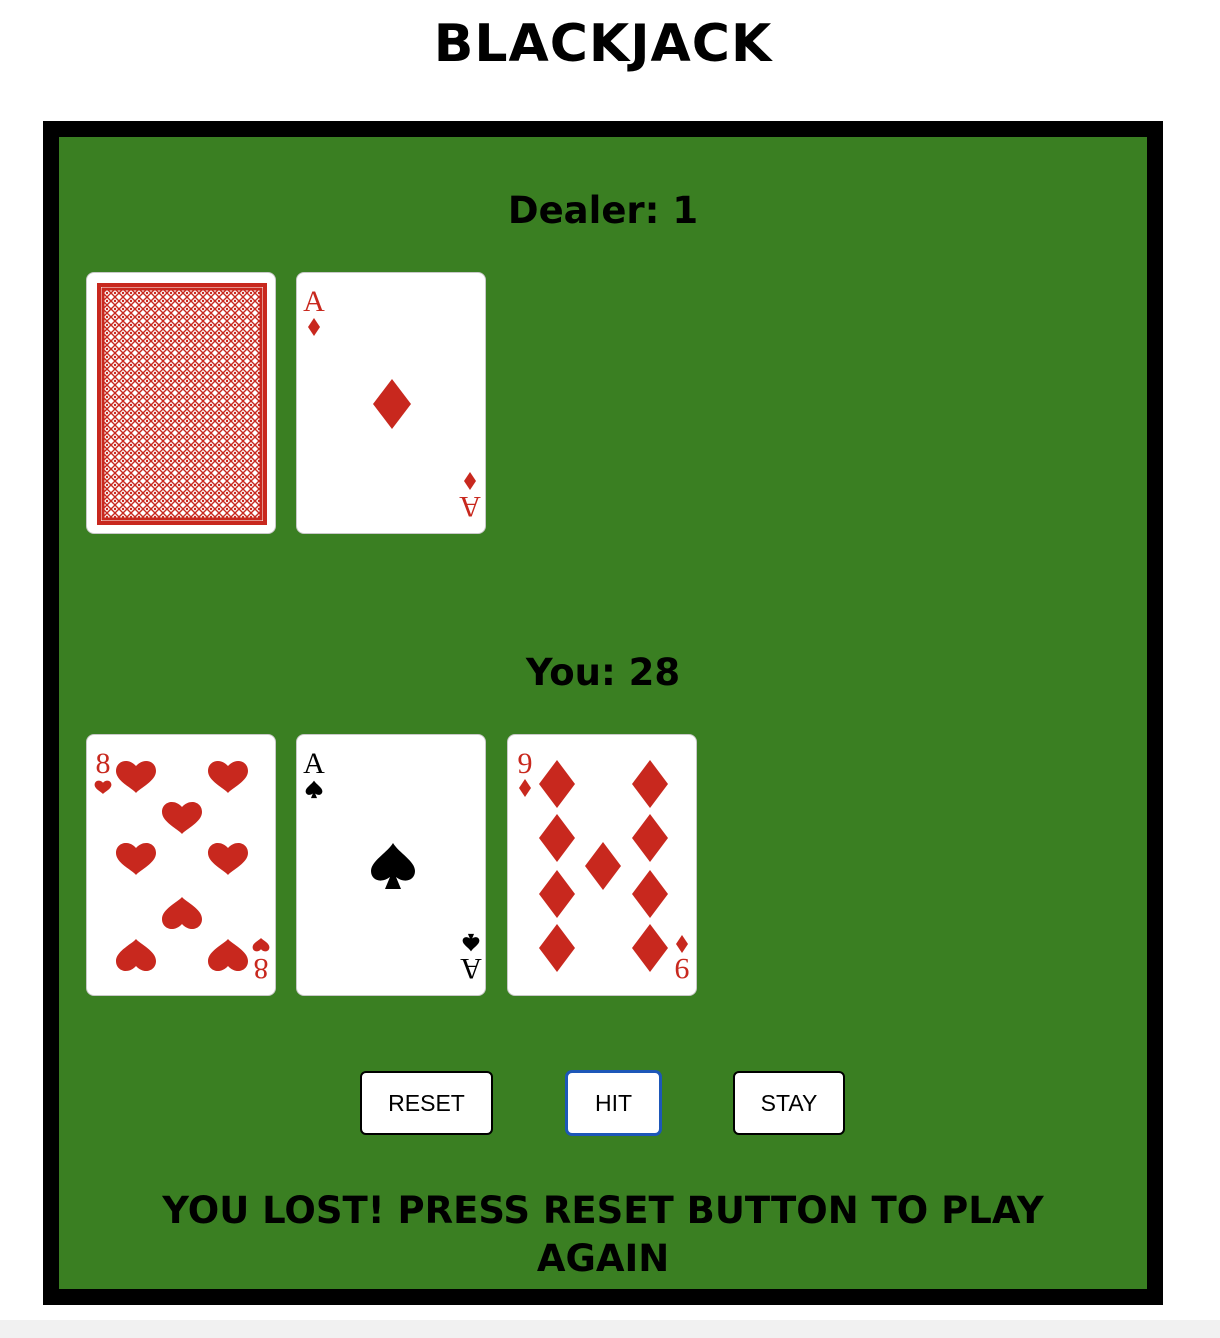 This screenshot has width=1220, height=1338. Describe the element at coordinates (610, 1329) in the screenshot. I see `page-bottom-bar` at that location.